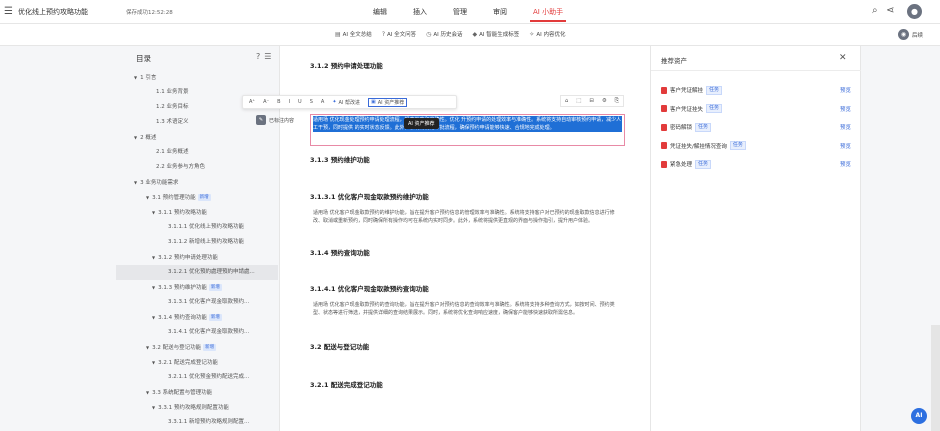 Image resolution: width=940 pixels, height=431 pixels. I want to click on floating-format-toolbar: A⁺ A⁻ B I U S A ✦ AI 帮改进 ▣ AI 资产推荐, so click(349, 102).